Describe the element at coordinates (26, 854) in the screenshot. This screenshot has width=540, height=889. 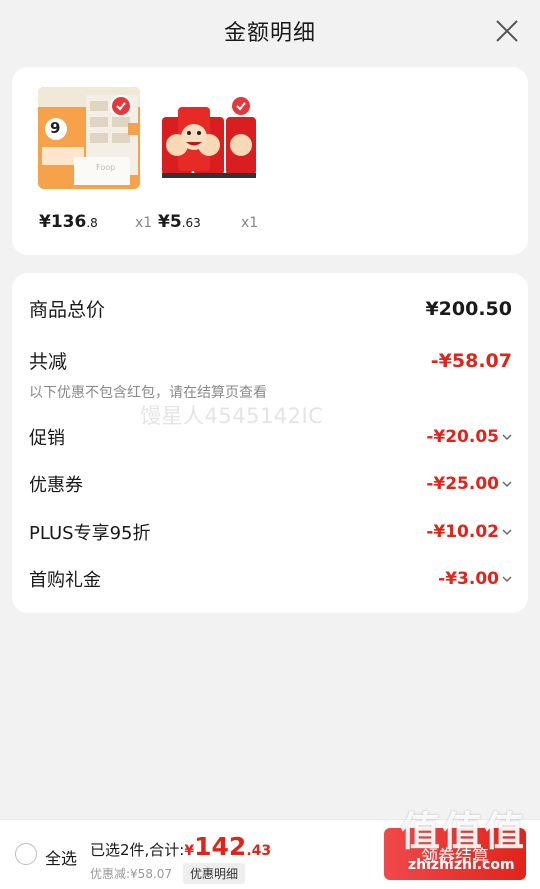
I see `select-all-radio` at that location.